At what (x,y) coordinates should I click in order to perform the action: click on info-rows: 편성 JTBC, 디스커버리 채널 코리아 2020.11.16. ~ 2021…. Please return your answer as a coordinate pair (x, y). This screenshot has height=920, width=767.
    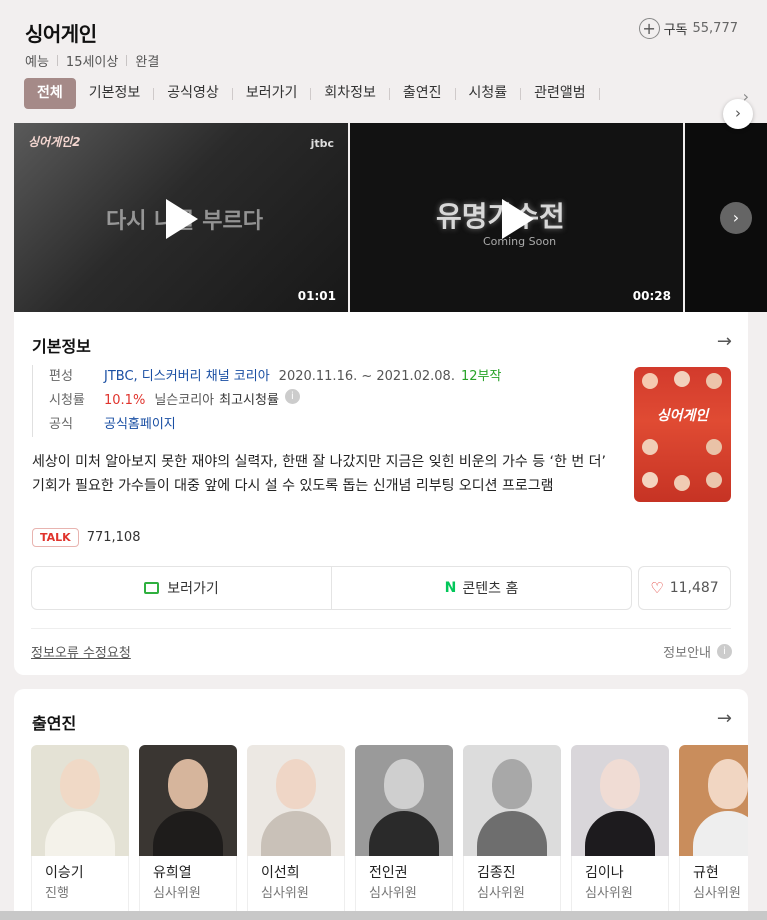
    Looking at the image, I should click on (266, 401).